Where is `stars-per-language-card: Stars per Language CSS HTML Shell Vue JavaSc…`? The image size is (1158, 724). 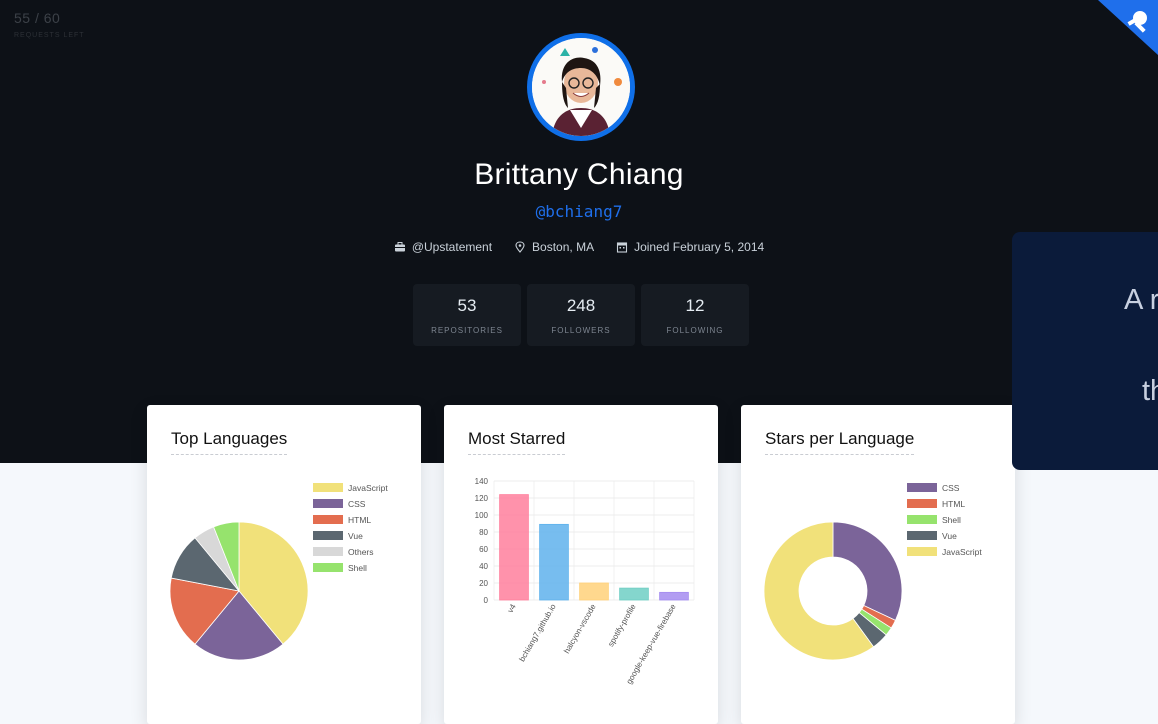
stars-per-language-card: Stars per Language CSS HTML Shell Vue JavaSc… is located at coordinates (878, 564).